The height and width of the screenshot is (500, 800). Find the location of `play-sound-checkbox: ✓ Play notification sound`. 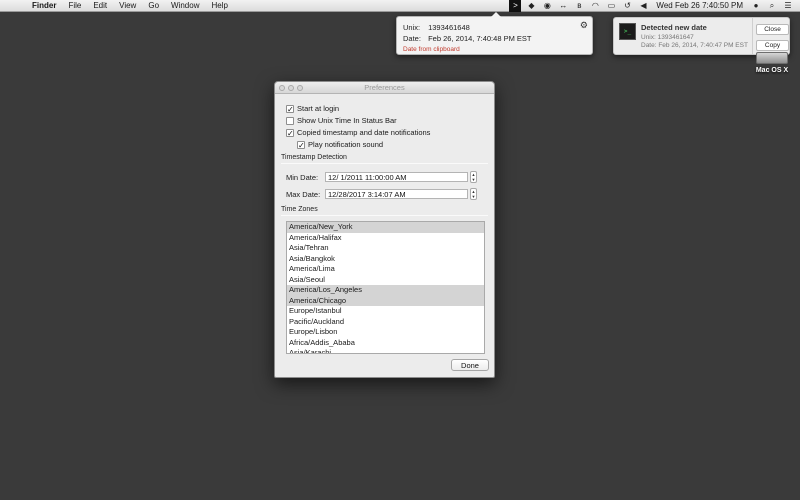

play-sound-checkbox: ✓ Play notification sound is located at coordinates (340, 144).